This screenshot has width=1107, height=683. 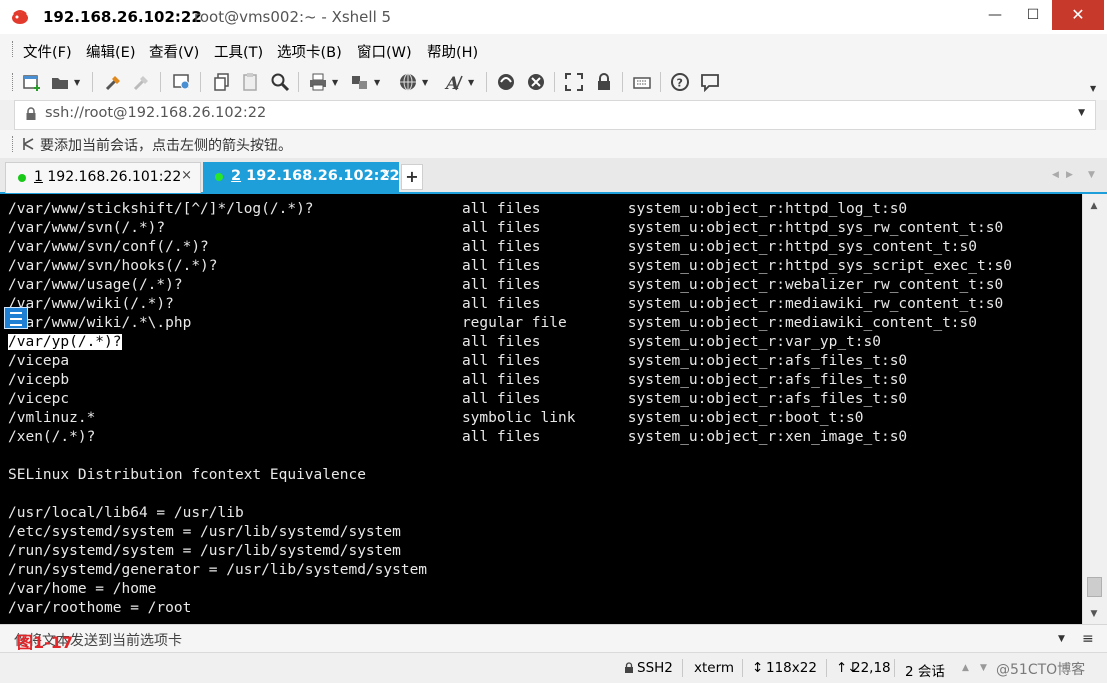 What do you see at coordinates (293, 17) in the screenshot?
I see `window-title-rest: root@vms002:~ - Xshell 5` at bounding box center [293, 17].